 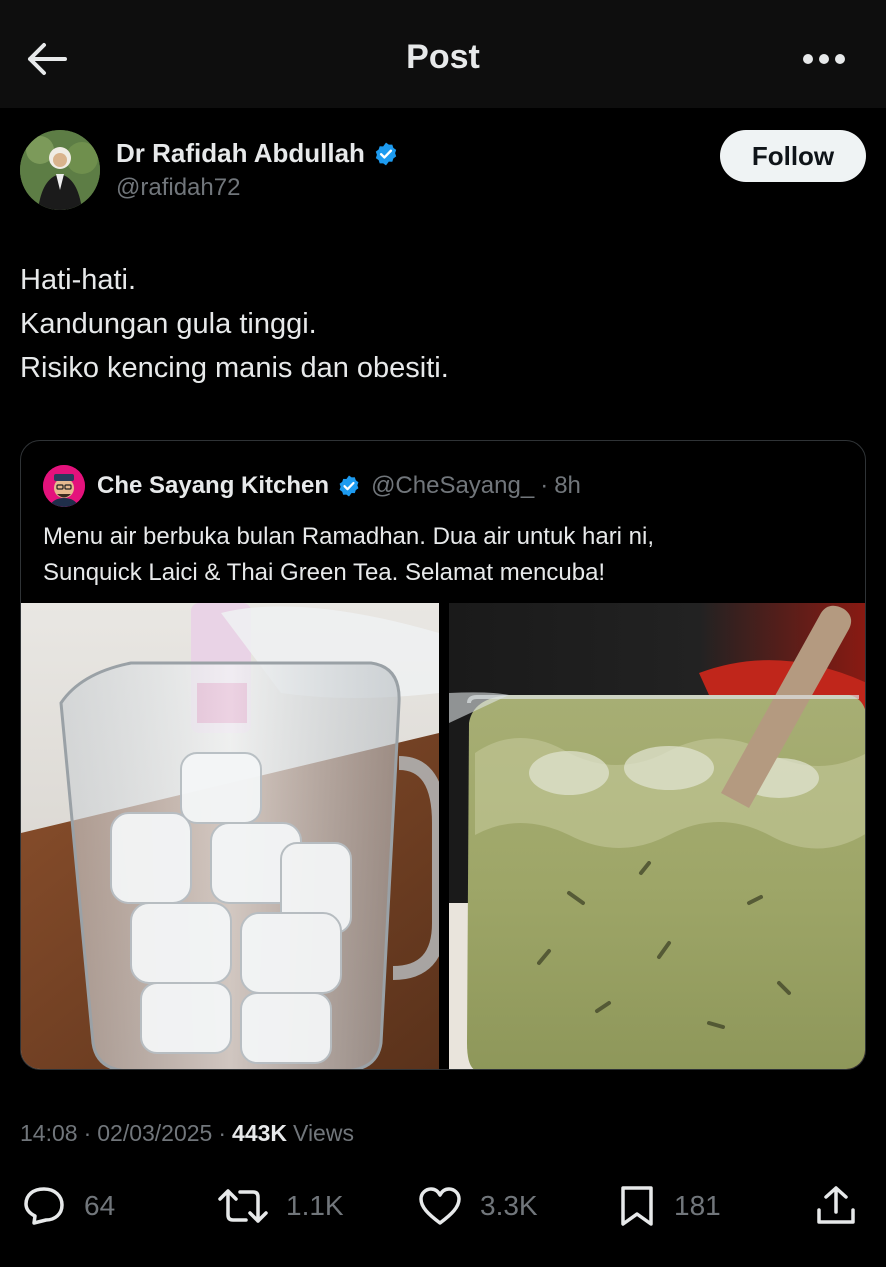 I want to click on more-button, so click(x=824, y=59).